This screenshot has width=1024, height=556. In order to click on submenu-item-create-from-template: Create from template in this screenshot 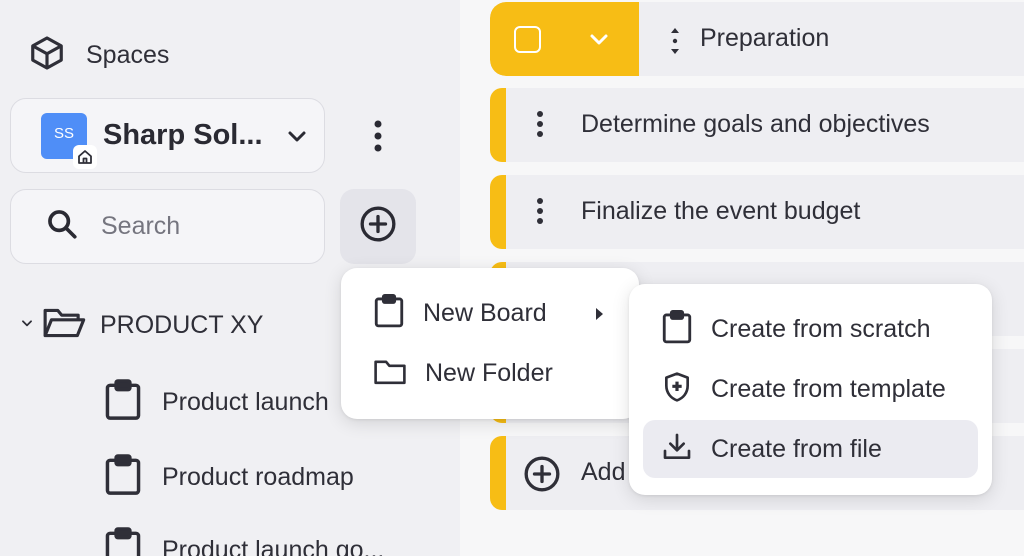, I will do `click(810, 389)`.